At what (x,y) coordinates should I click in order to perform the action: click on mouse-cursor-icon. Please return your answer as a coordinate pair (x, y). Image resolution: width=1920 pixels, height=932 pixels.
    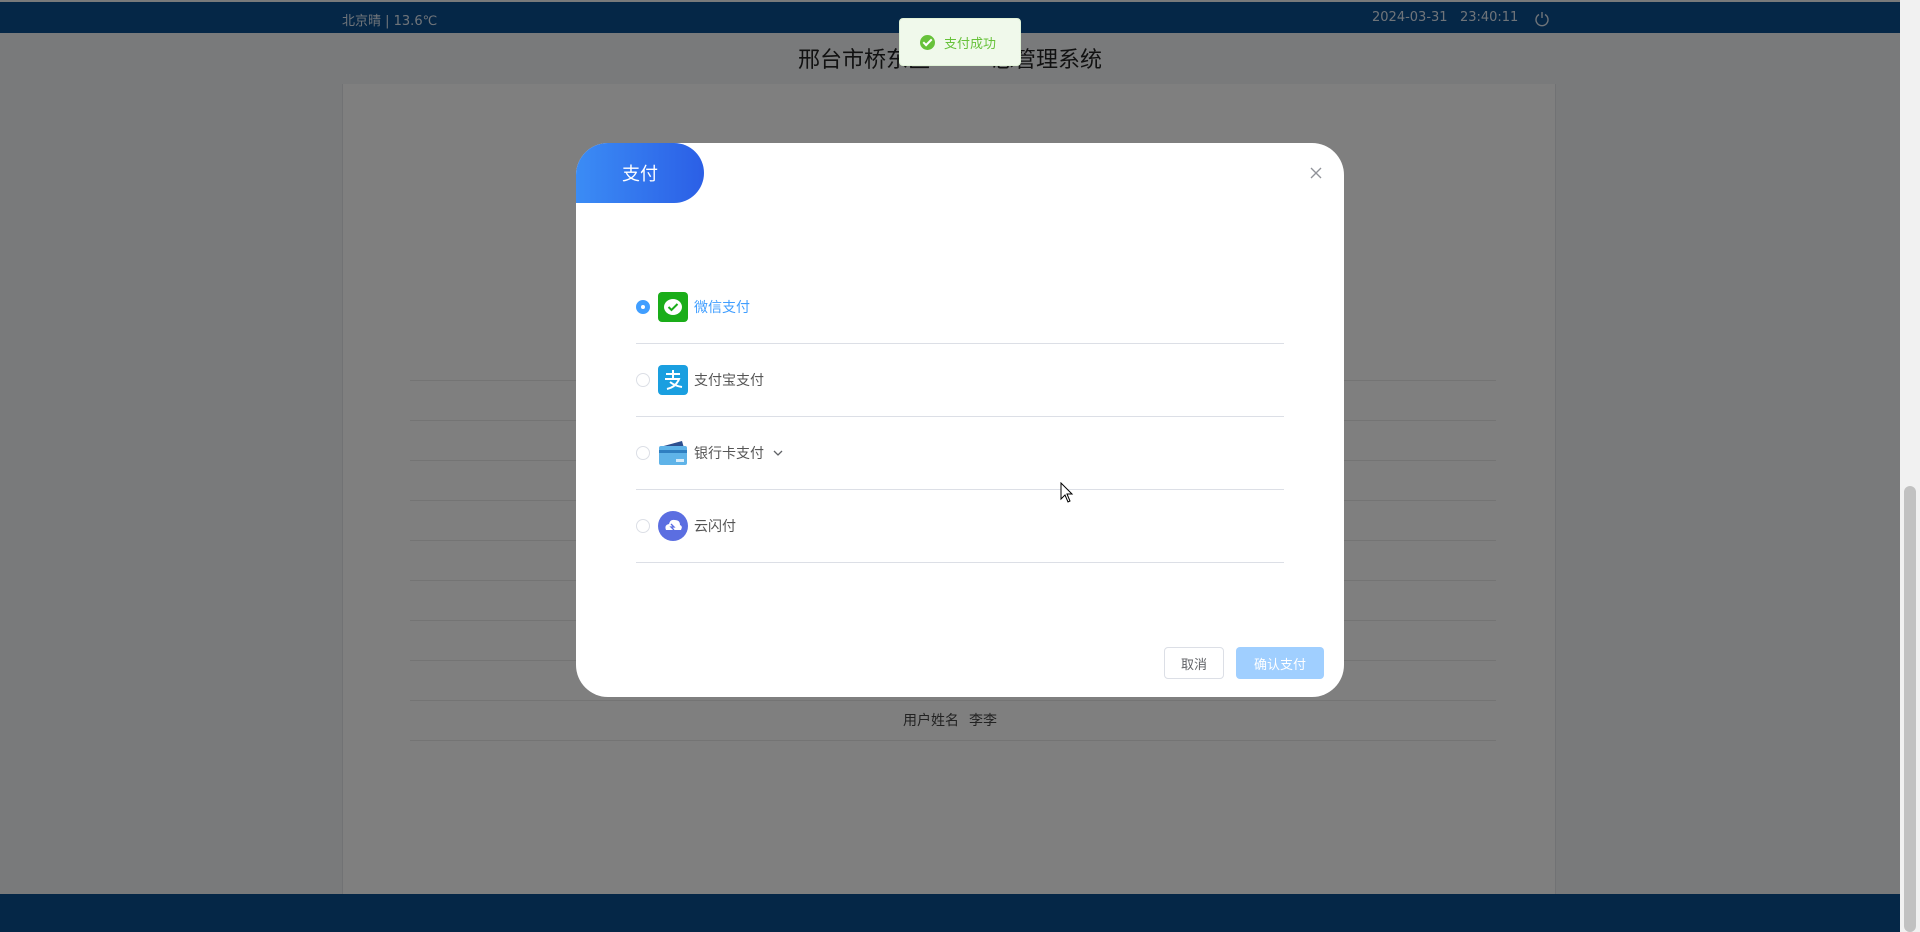
    Looking at the image, I should click on (1067, 492).